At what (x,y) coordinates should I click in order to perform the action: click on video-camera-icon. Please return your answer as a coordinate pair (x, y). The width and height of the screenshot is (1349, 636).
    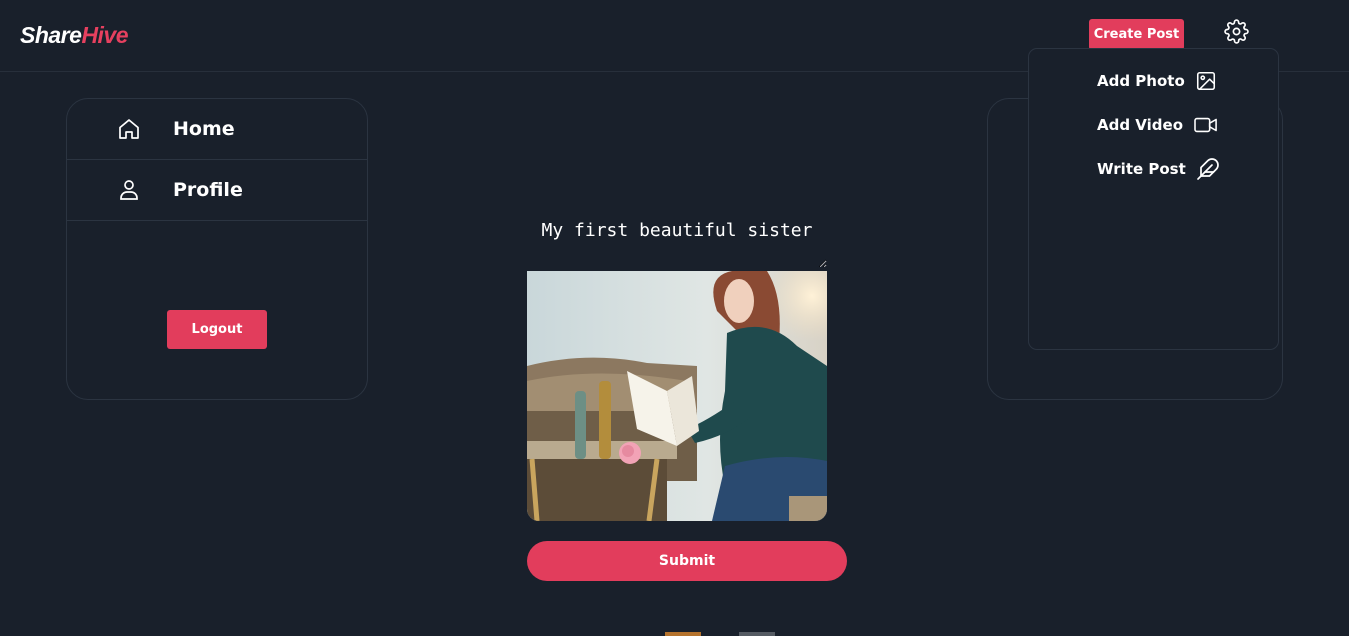
    Looking at the image, I should click on (1205, 125).